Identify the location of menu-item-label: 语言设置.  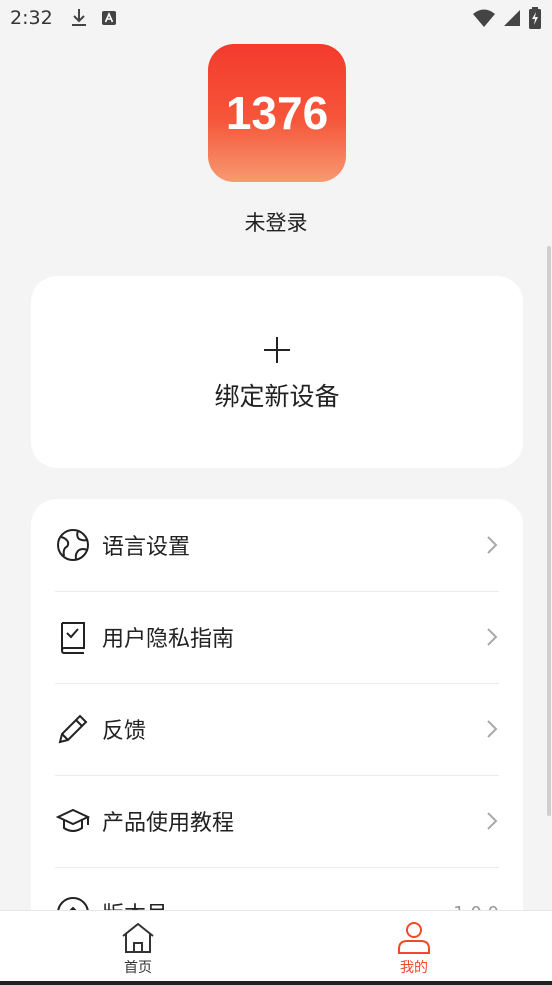
(146, 547).